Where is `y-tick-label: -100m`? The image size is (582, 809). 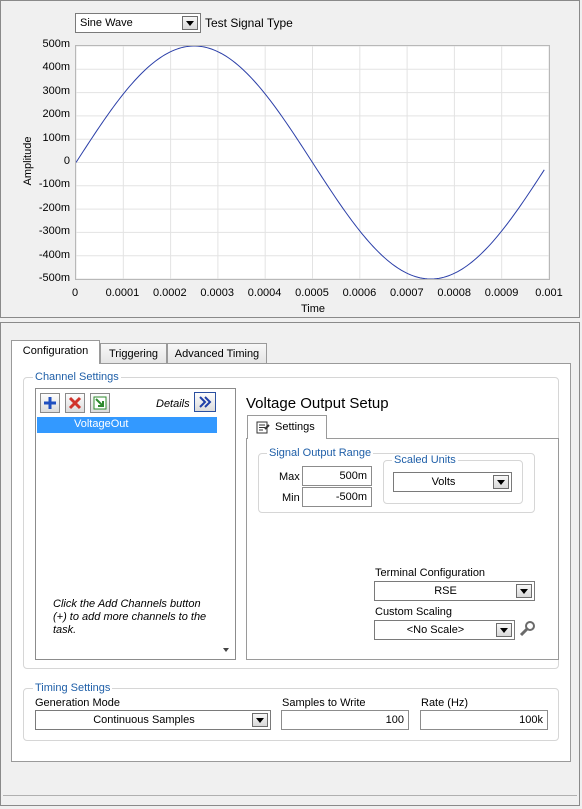 y-tick-label: -100m is located at coordinates (54, 184).